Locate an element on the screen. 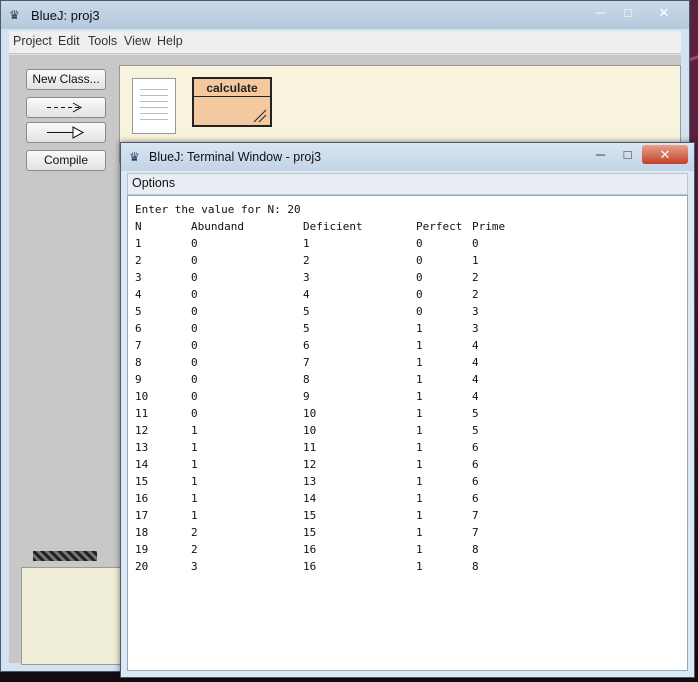 Image resolution: width=698 pixels, height=682 pixels. readme-file-icon is located at coordinates (154, 106).